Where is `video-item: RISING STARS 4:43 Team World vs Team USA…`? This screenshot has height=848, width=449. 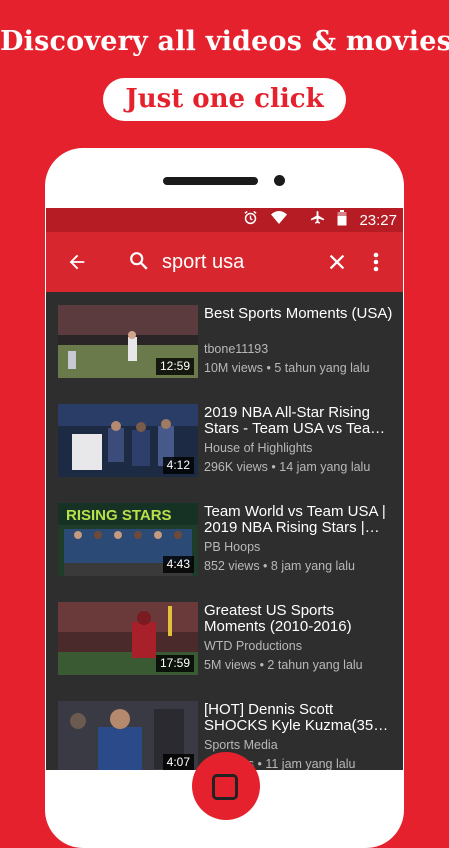 video-item: RISING STARS 4:43 Team World vs Team USA… is located at coordinates (224, 539).